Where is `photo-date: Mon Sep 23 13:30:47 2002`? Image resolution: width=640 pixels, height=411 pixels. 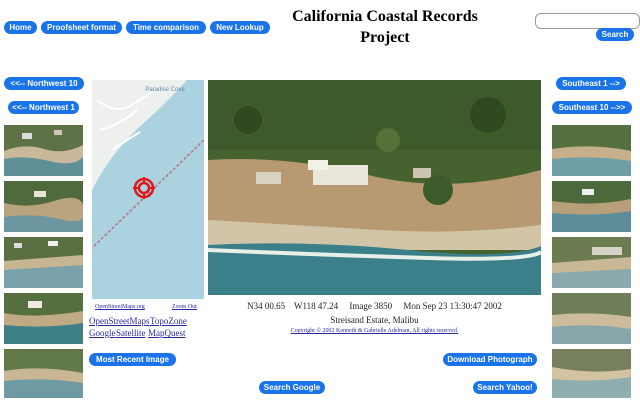 photo-date: Mon Sep 23 13:30:47 2002 is located at coordinates (452, 306).